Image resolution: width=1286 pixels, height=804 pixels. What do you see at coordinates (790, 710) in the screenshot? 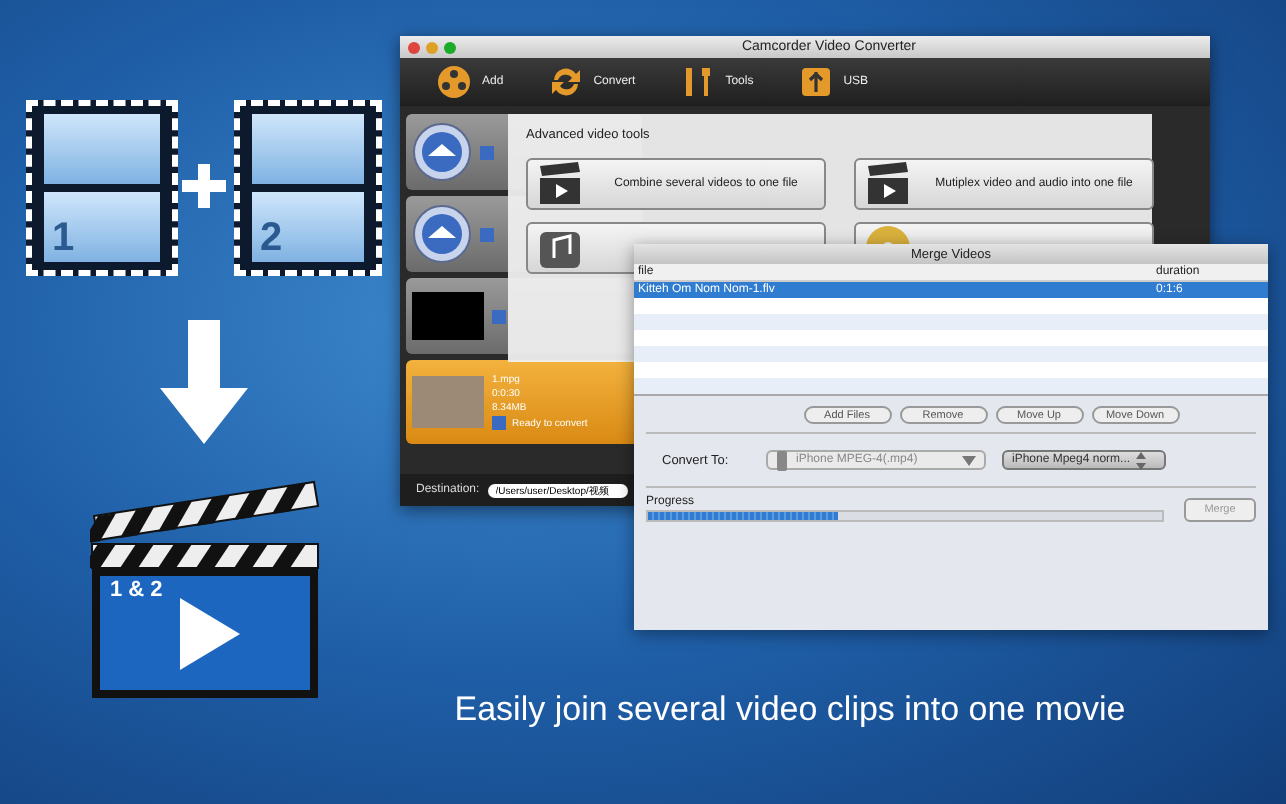
I see `caption-text: Easily join several video clips into one movie` at bounding box center [790, 710].